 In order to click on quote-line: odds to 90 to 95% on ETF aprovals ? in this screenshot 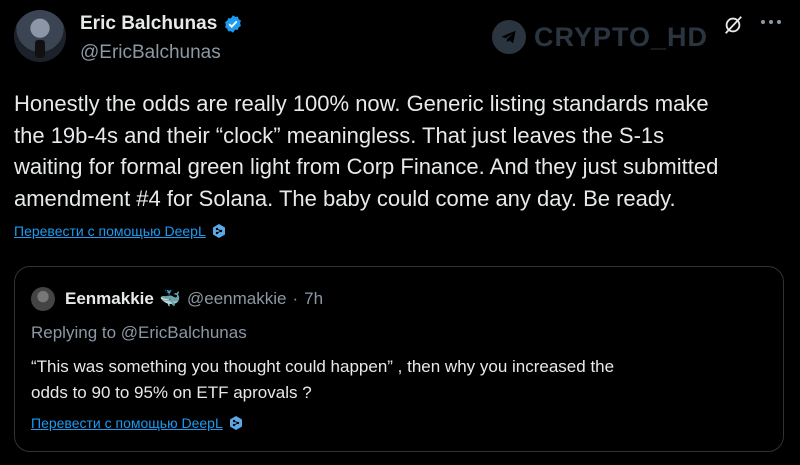, I will do `click(171, 392)`.